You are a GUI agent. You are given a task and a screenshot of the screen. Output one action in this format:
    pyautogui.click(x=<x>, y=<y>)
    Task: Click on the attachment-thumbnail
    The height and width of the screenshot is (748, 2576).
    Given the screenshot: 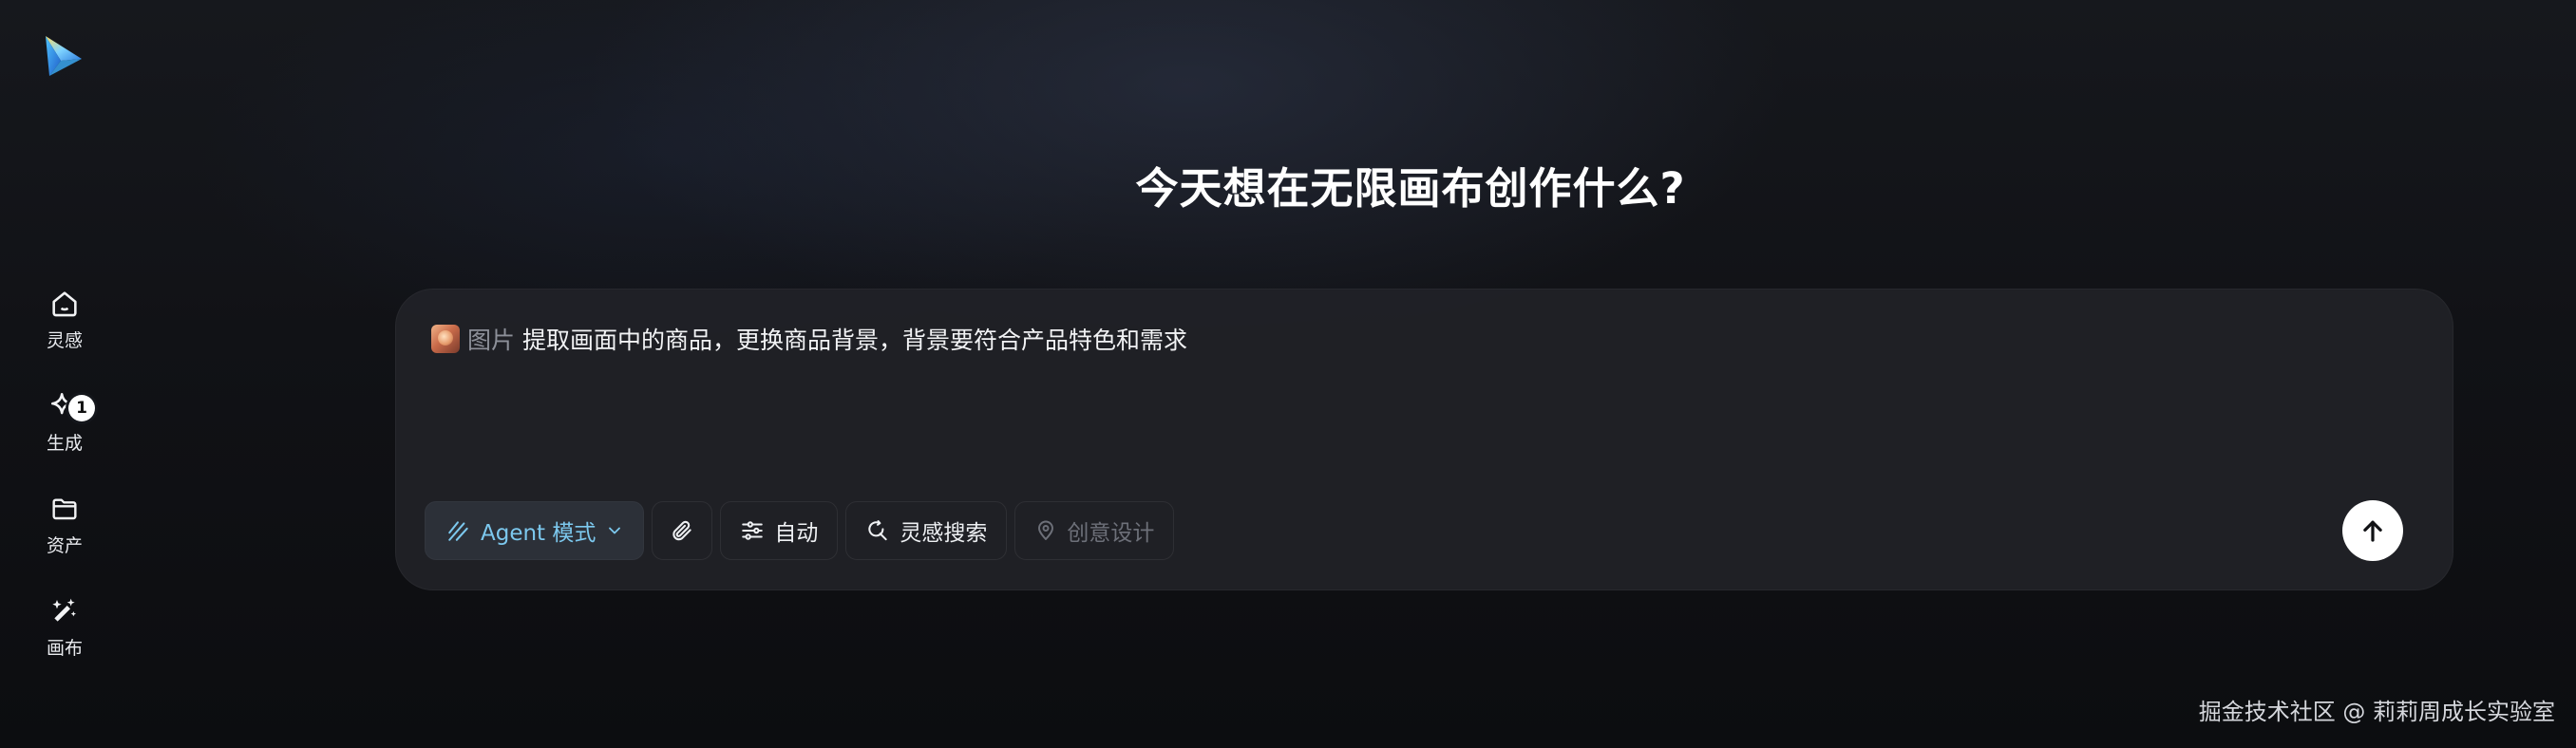 What is the action you would take?
    pyautogui.click(x=445, y=339)
    